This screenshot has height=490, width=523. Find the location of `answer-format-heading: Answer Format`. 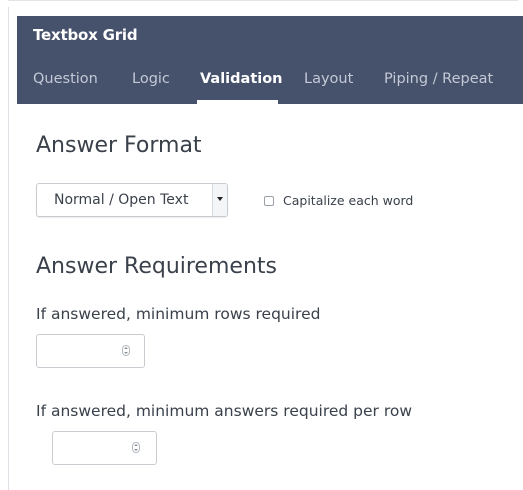

answer-format-heading: Answer Format is located at coordinates (119, 145).